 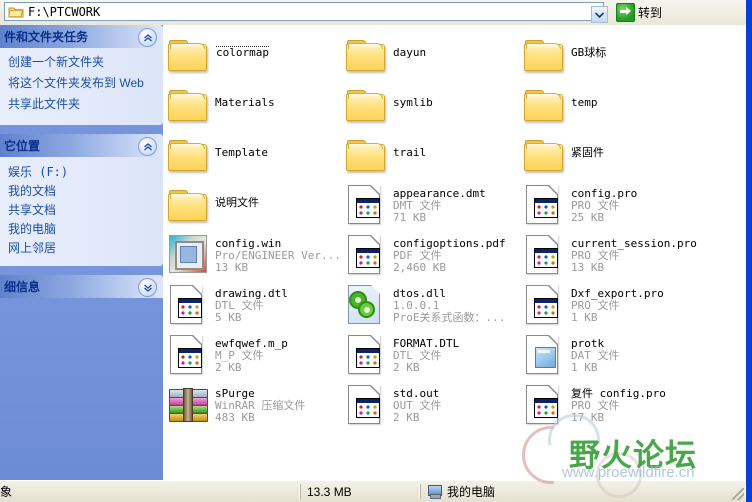 What do you see at coordinates (738, 494) in the screenshot?
I see `resize-grip` at bounding box center [738, 494].